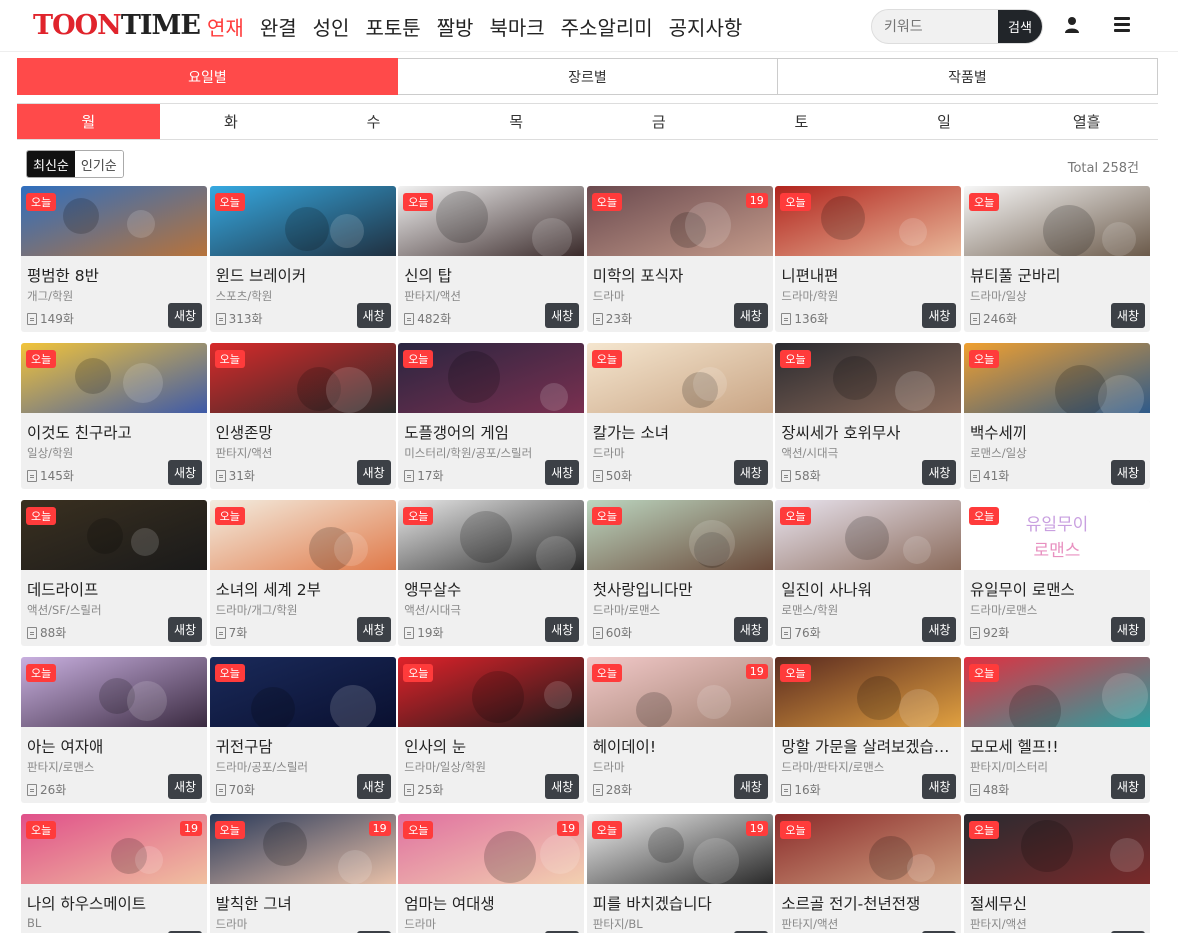 This screenshot has width=1178, height=933. I want to click on webtoon-card: 오늘 백수세끼 로맨스/일상 41화 새창, so click(1056, 416).